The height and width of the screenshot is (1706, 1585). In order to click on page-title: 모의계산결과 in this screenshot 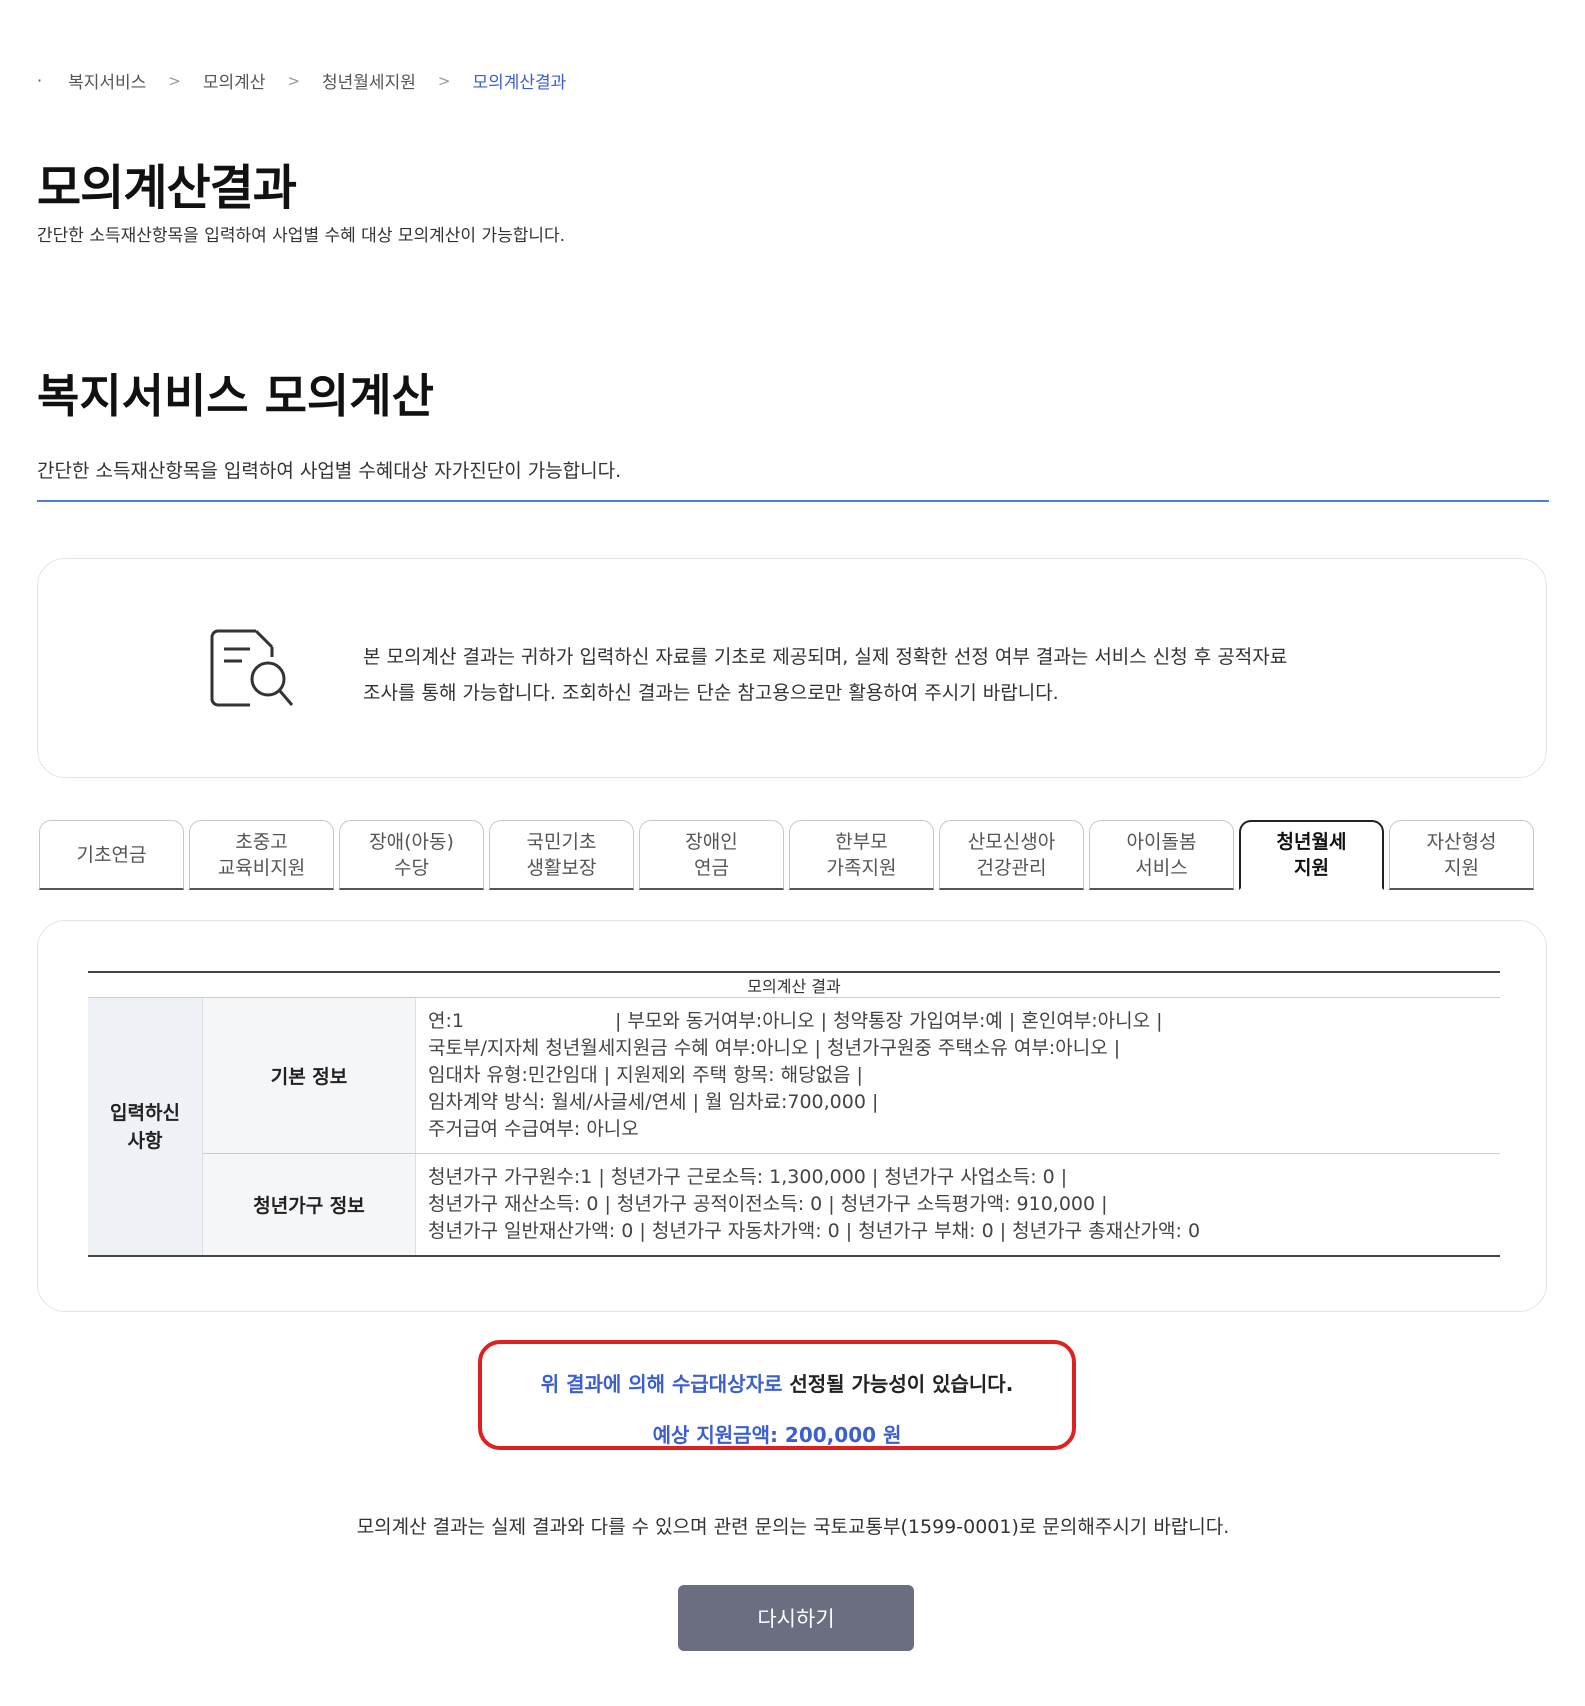, I will do `click(167, 188)`.